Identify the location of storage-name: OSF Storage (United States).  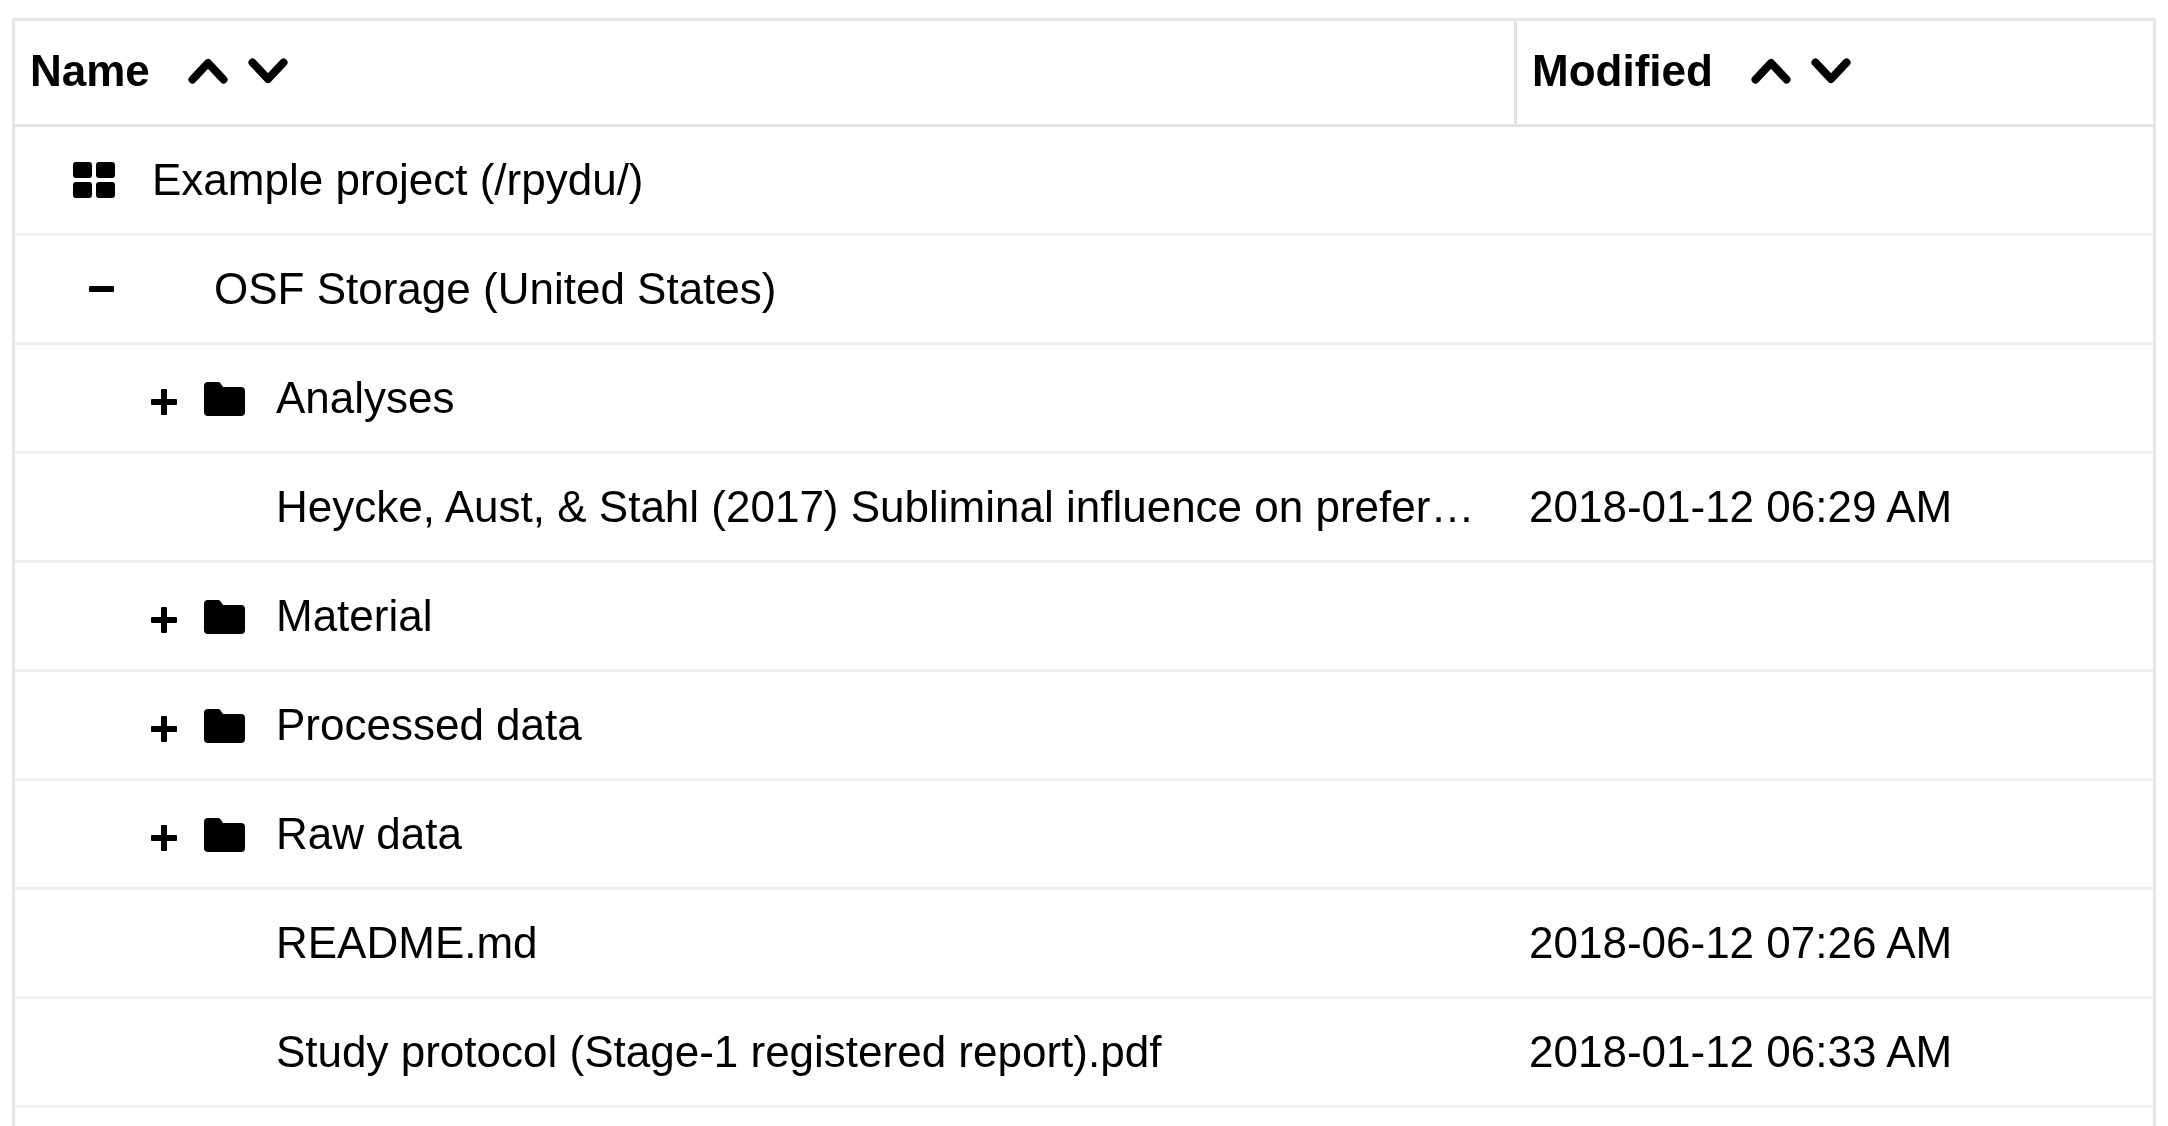
(495, 289).